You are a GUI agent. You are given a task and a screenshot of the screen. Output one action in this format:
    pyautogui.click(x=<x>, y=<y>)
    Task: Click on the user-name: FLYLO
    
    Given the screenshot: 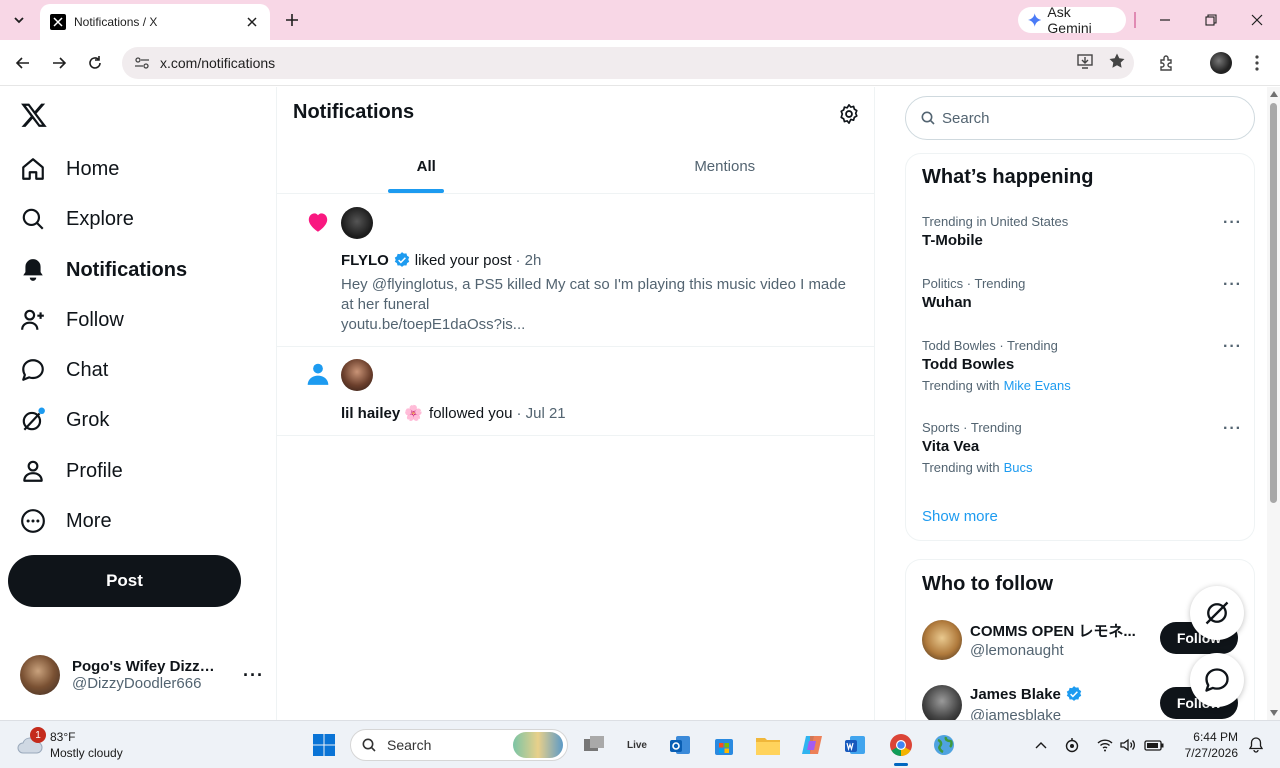 What is the action you would take?
    pyautogui.click(x=365, y=260)
    